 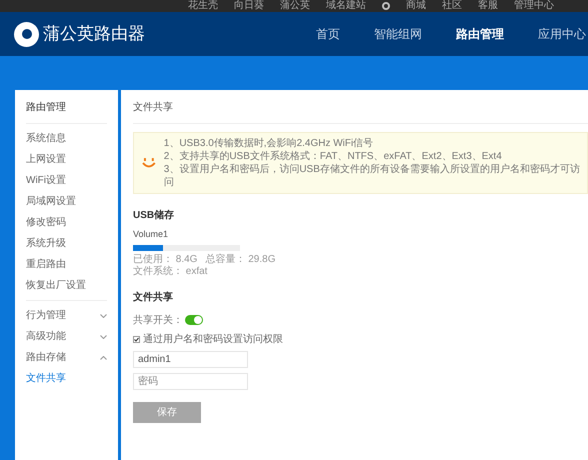 I want to click on chevron-up-icon, so click(x=103, y=358).